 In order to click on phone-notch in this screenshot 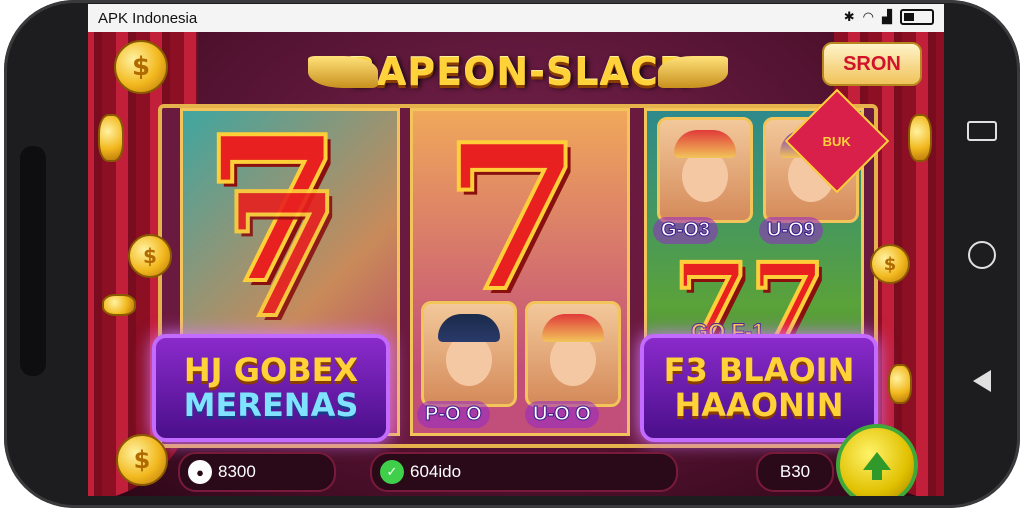, I will do `click(33, 261)`.